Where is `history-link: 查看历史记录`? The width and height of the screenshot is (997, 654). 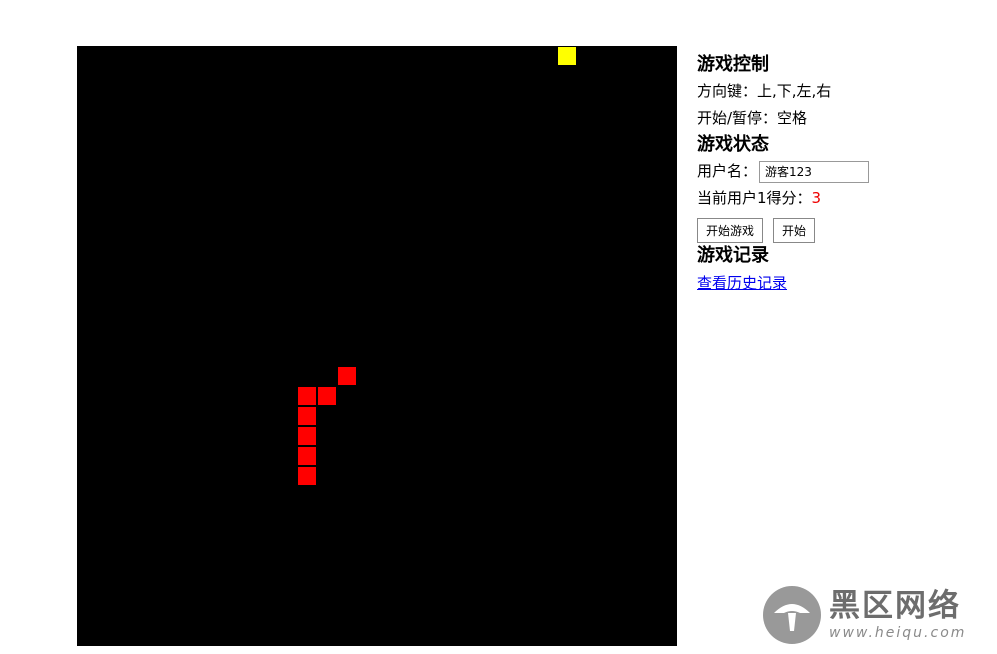 history-link: 查看历史记录 is located at coordinates (742, 283).